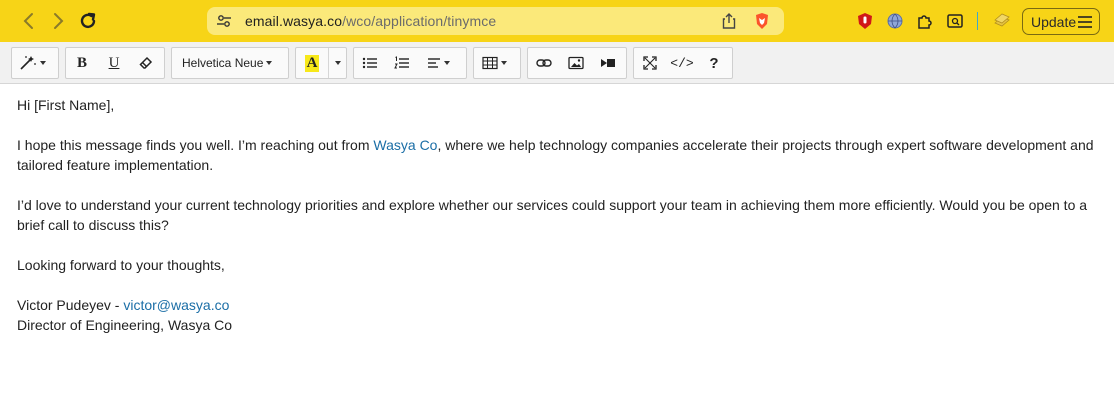 Image resolution: width=1114 pixels, height=406 pixels. I want to click on toolbar-group-format: B U, so click(115, 63).